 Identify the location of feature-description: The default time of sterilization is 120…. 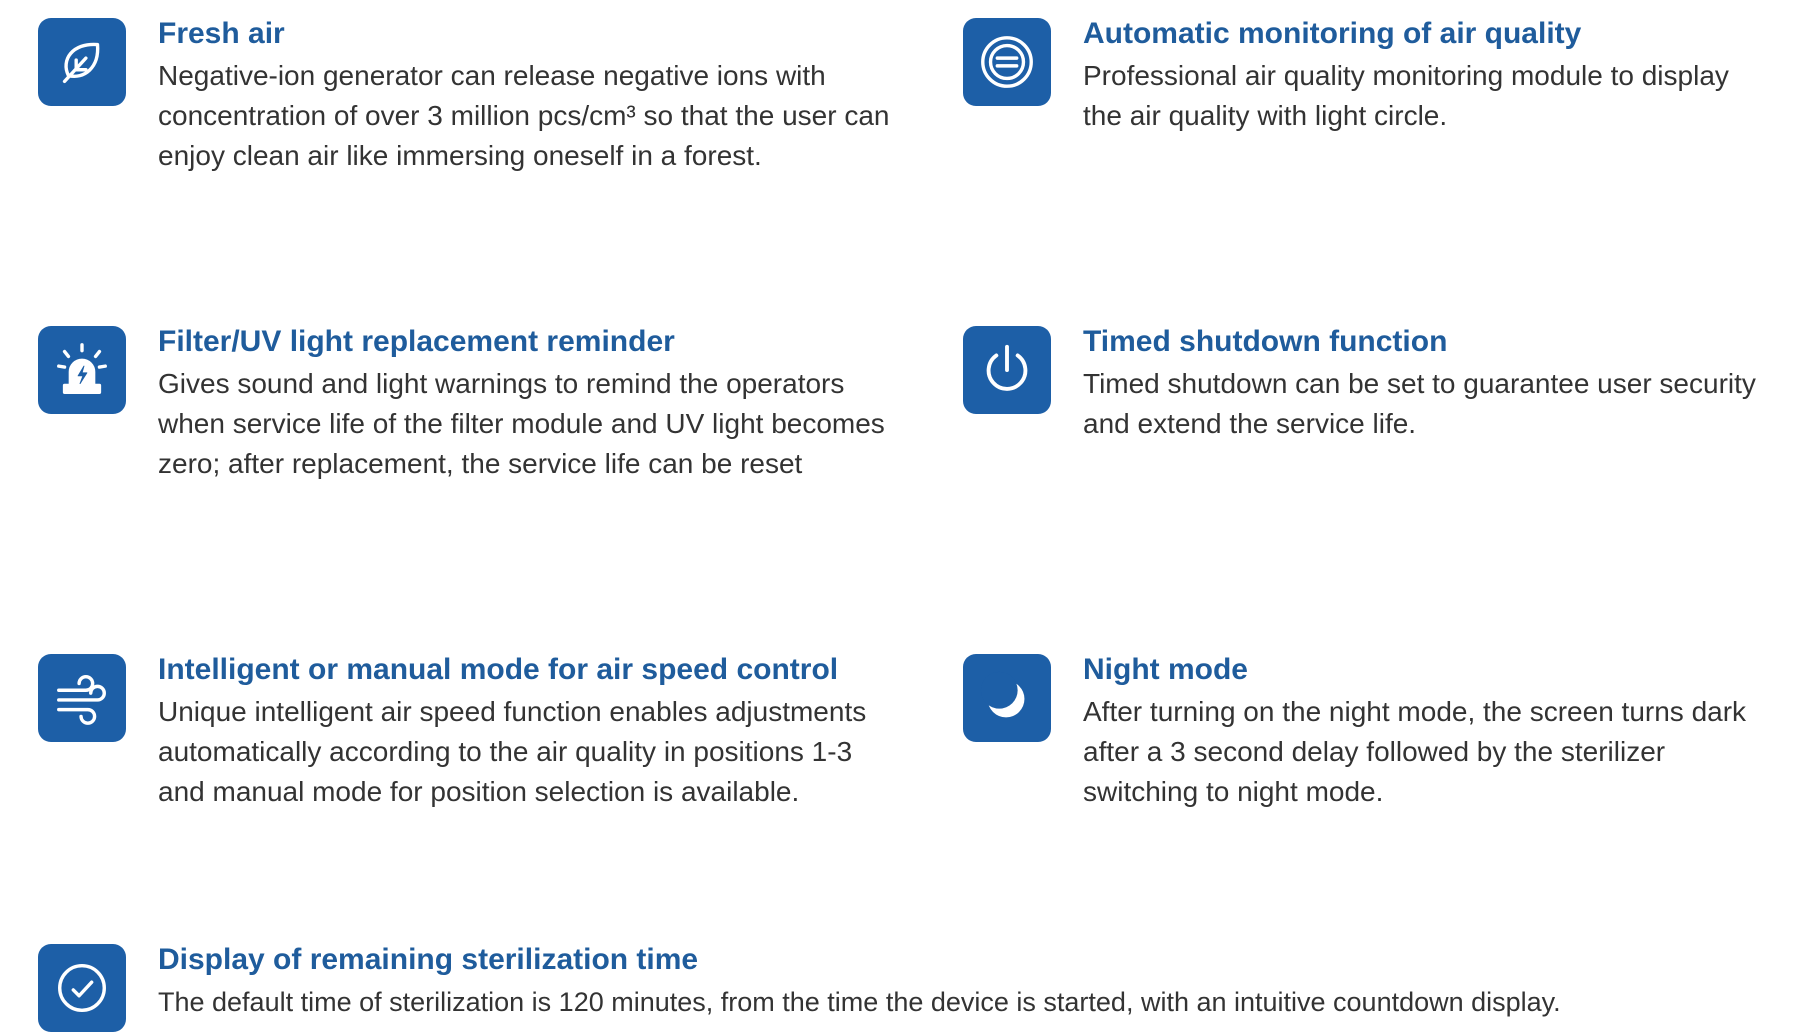
(859, 1002).